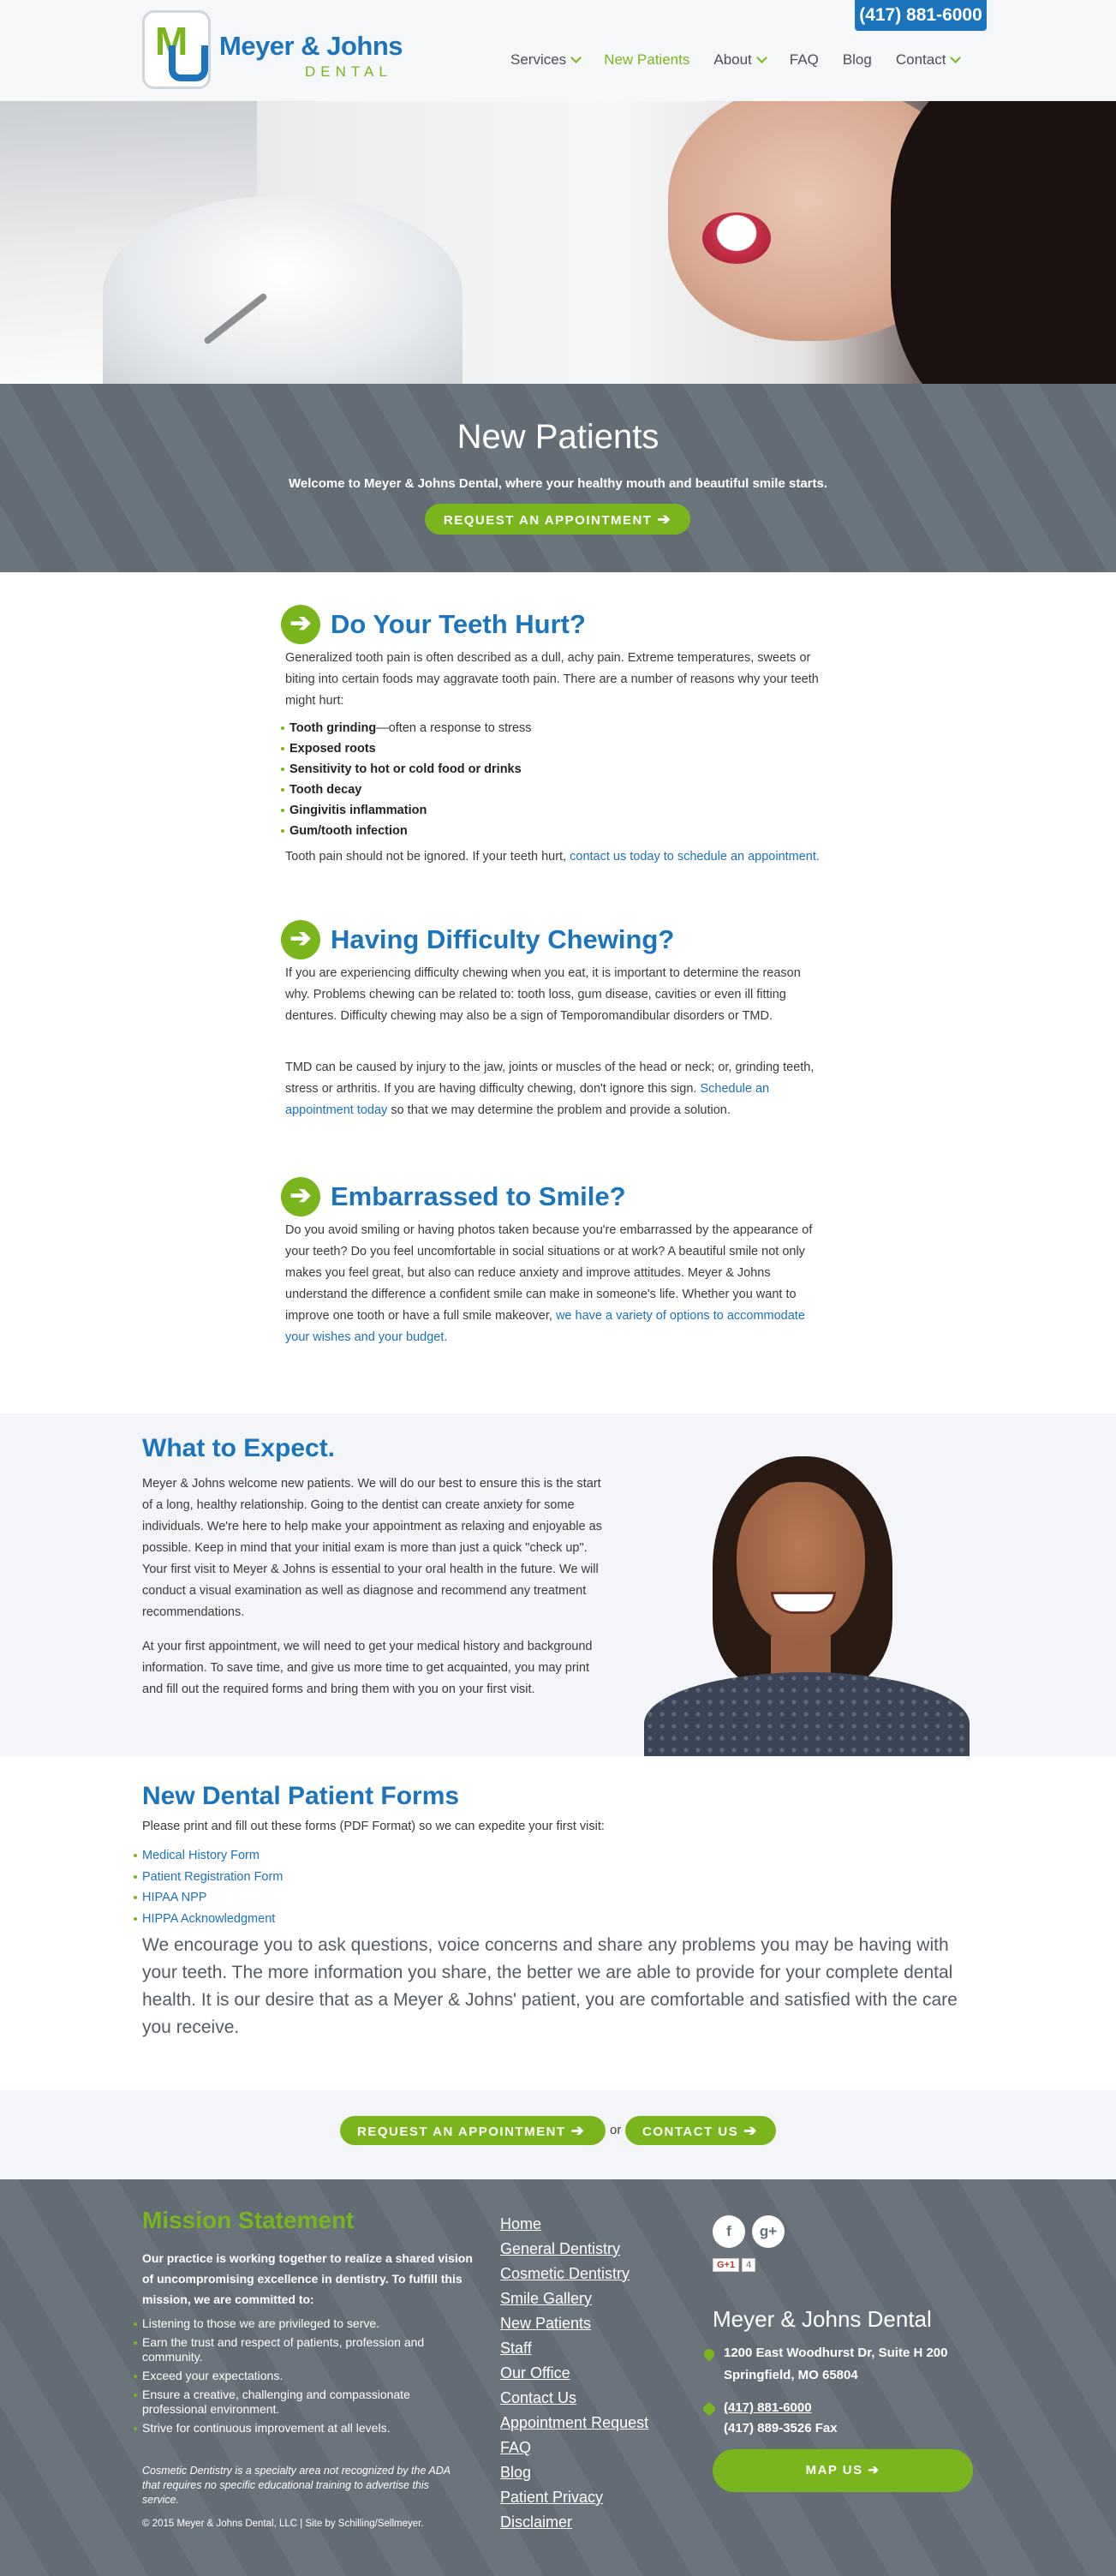 This screenshot has width=1116, height=2576. Describe the element at coordinates (574, 2274) in the screenshot. I see `footer-link-cosmetic-dentistry: Cosmetic Dentistry` at that location.